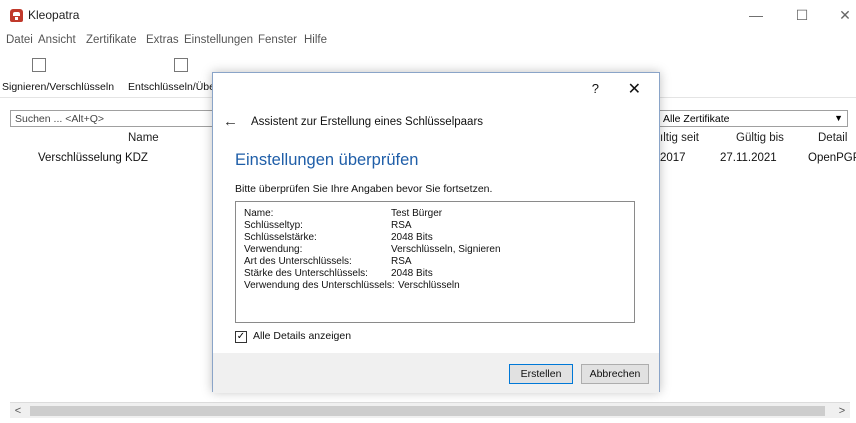 This screenshot has width=856, height=423. What do you see at coordinates (838, 118) in the screenshot?
I see `chevron-down-icon: ▼` at bounding box center [838, 118].